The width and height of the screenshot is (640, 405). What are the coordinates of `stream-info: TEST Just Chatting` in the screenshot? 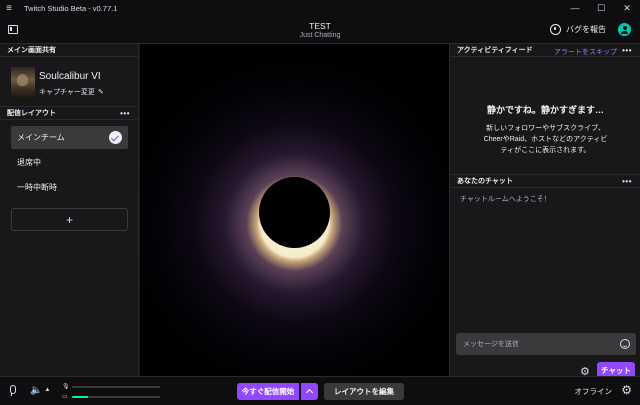 It's located at (320, 30).